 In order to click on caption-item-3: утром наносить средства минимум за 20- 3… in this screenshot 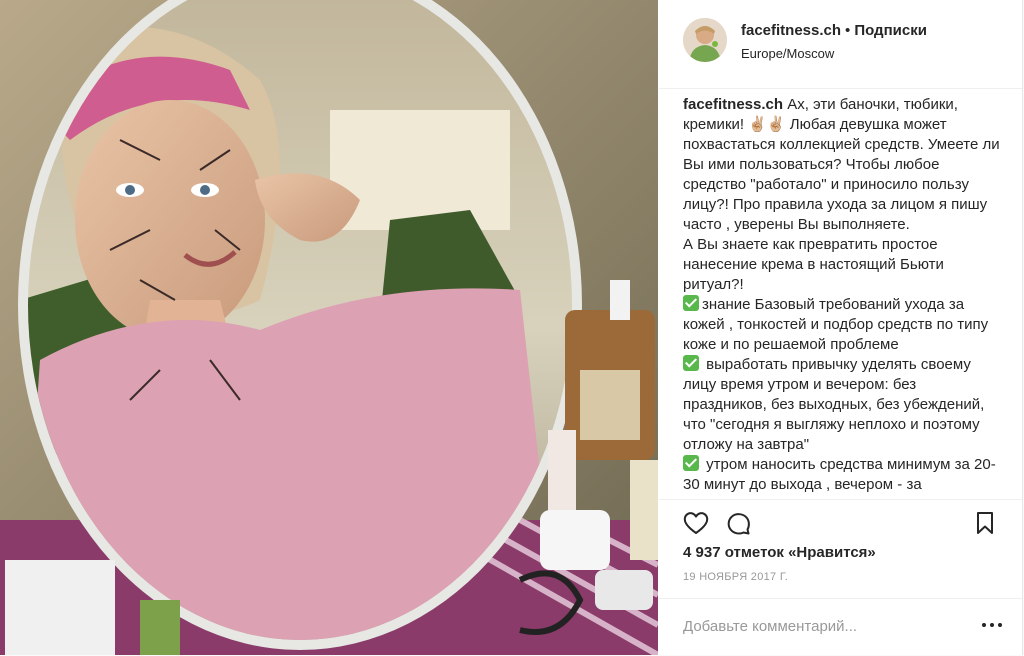, I will do `click(843, 475)`.